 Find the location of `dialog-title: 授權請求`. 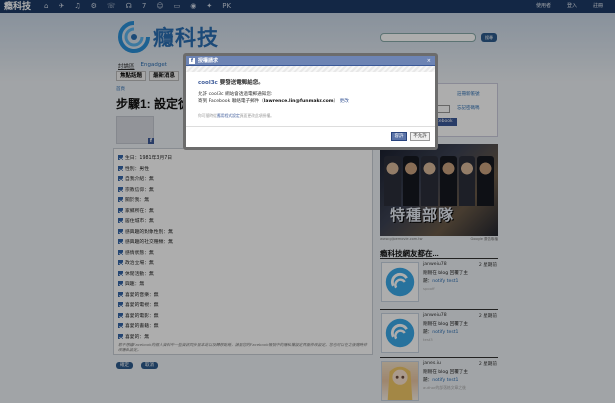

dialog-title: 授權請求 is located at coordinates (208, 61).